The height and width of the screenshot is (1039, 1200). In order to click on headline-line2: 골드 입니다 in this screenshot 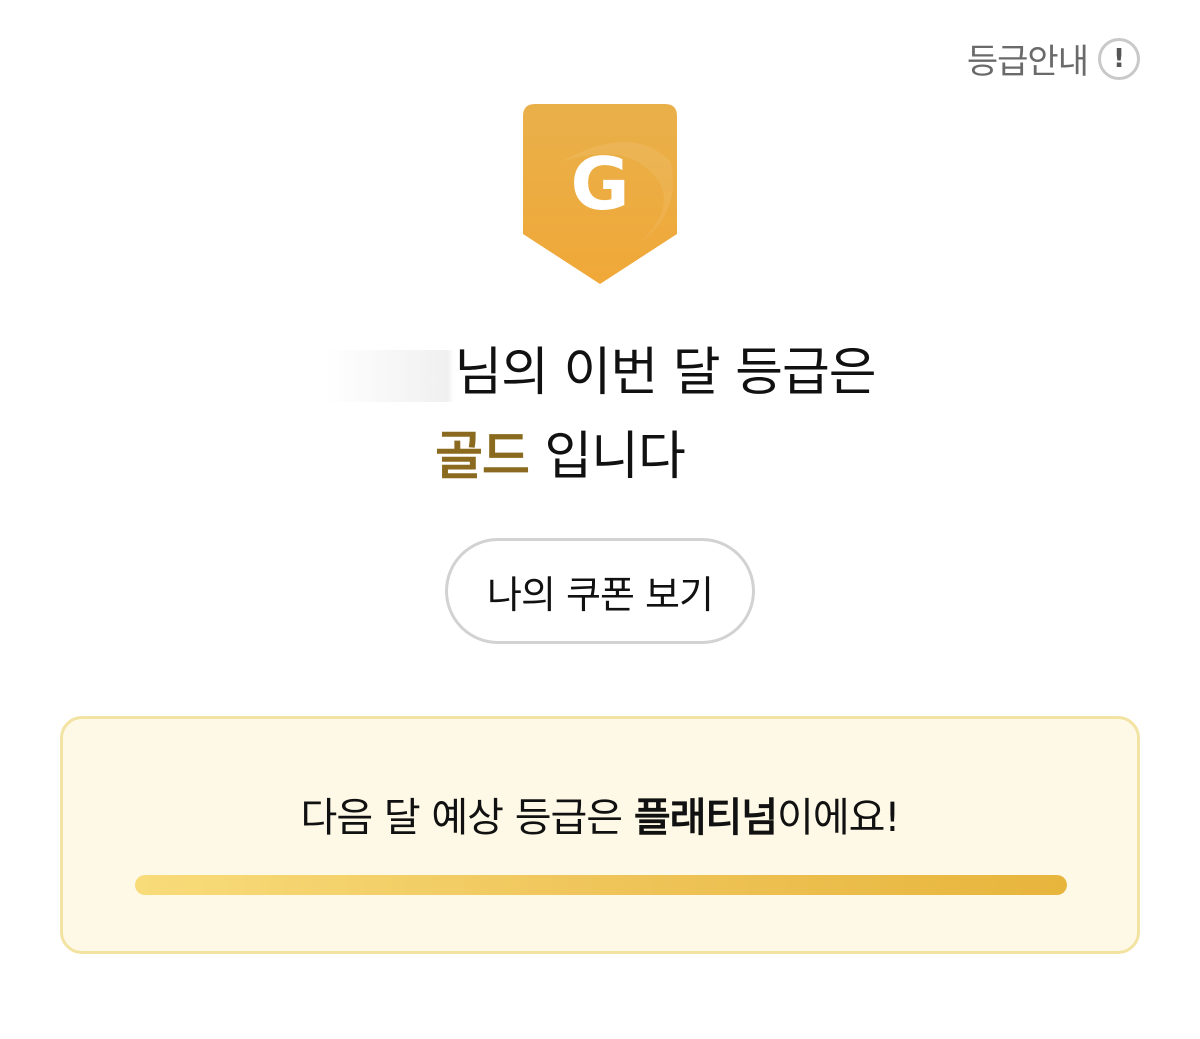, I will do `click(580, 451)`.